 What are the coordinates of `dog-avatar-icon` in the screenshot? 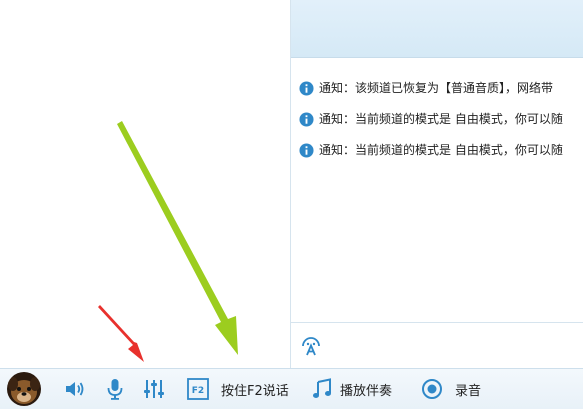 It's located at (24, 389).